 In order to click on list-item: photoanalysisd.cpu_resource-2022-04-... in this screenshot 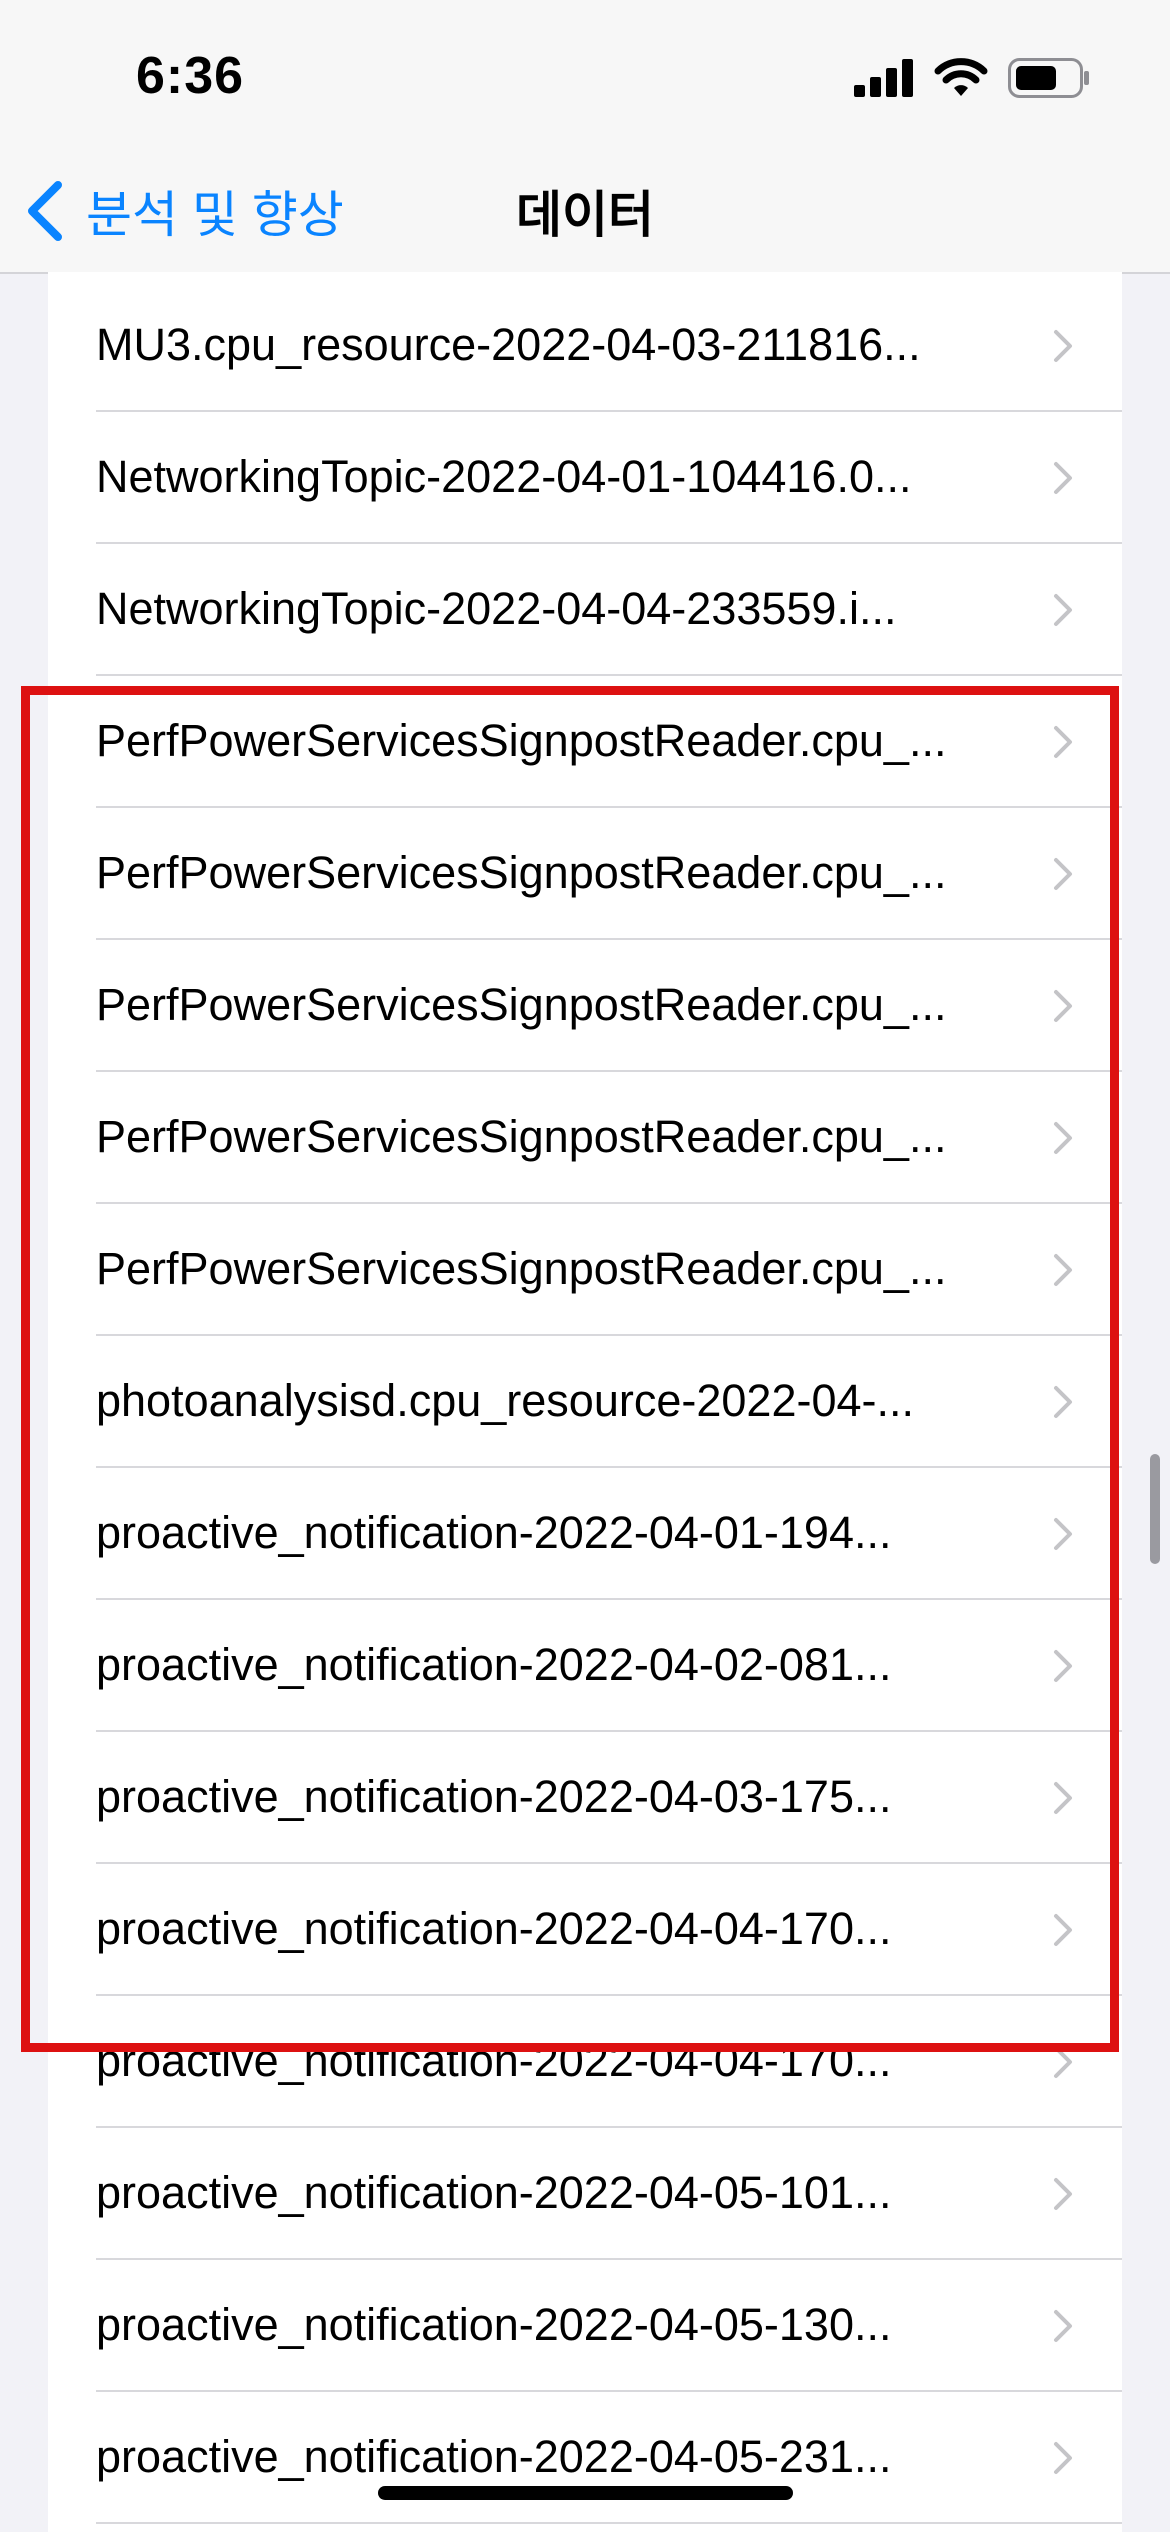, I will do `click(585, 1402)`.